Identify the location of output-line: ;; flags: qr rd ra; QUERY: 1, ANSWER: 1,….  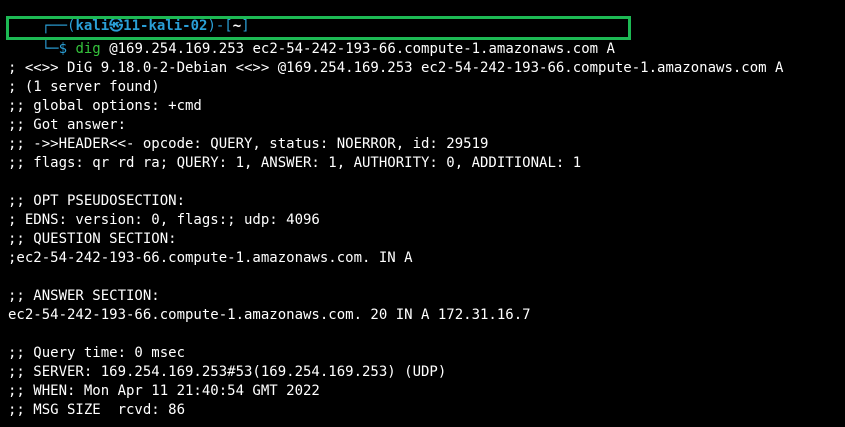
(295, 163).